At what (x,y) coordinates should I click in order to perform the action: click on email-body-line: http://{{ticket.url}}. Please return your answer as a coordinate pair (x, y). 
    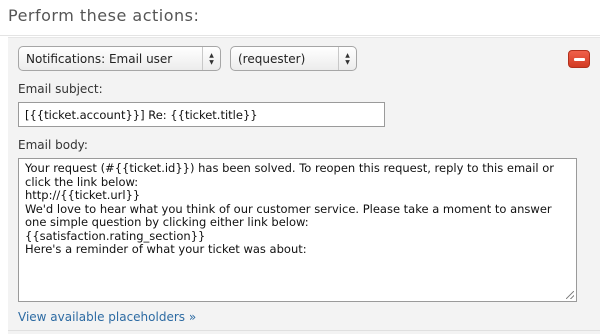
    Looking at the image, I should click on (83, 195).